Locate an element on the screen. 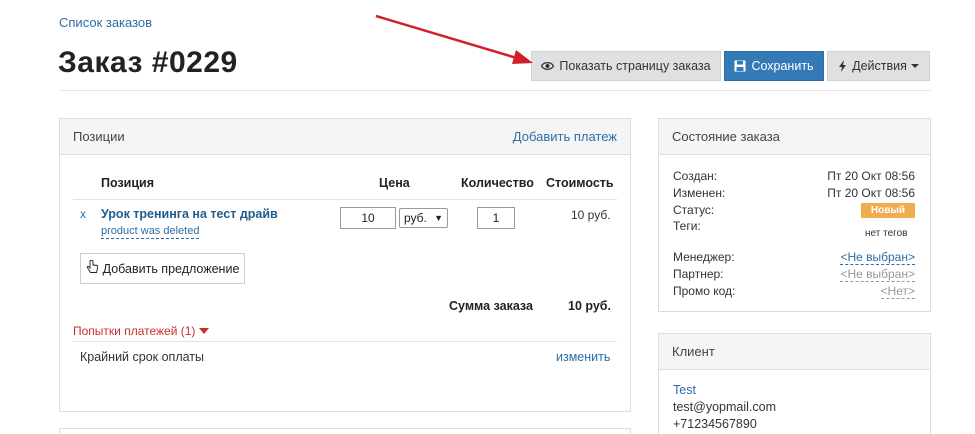 The height and width of the screenshot is (434, 975). add-offer-label: Добавить предложение is located at coordinates (171, 268).